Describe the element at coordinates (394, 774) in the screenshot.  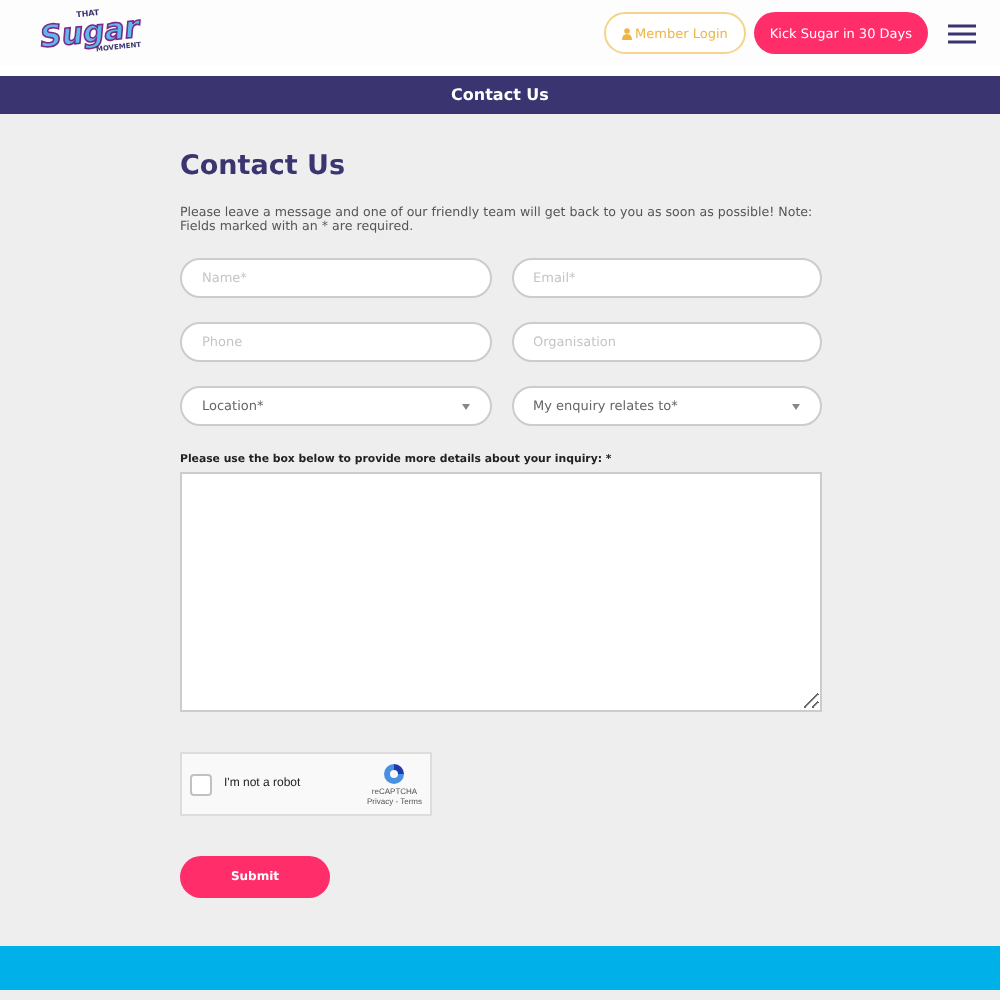
I see `recaptcha-icon` at that location.